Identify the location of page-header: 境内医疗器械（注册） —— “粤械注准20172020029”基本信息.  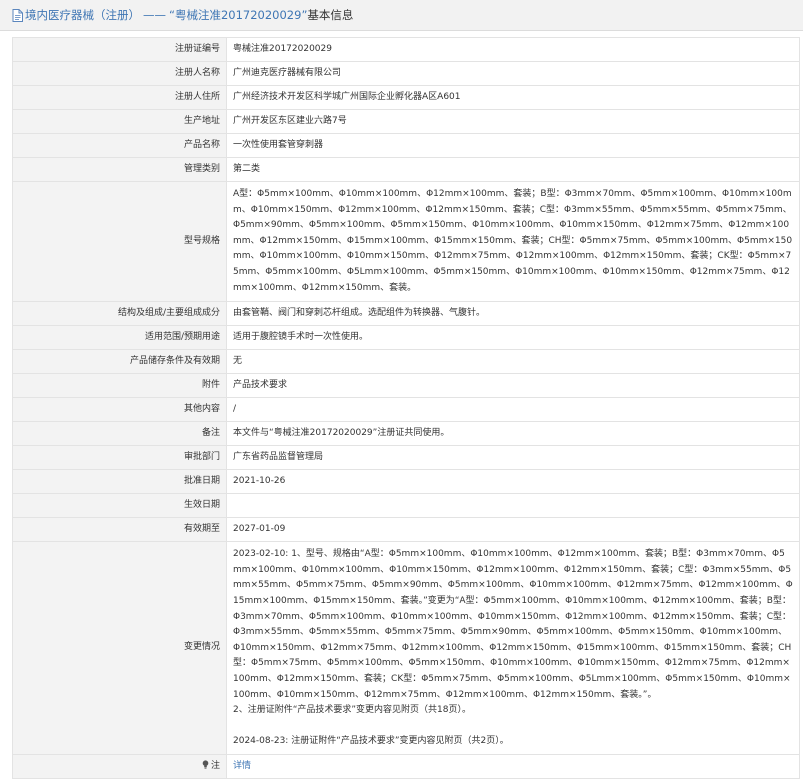
(401, 15).